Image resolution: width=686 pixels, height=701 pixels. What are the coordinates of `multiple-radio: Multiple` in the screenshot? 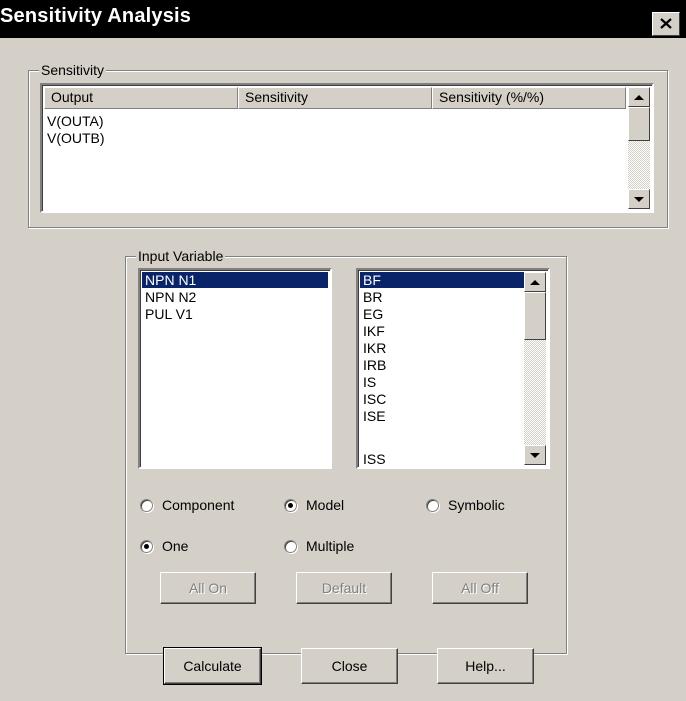 It's located at (319, 546).